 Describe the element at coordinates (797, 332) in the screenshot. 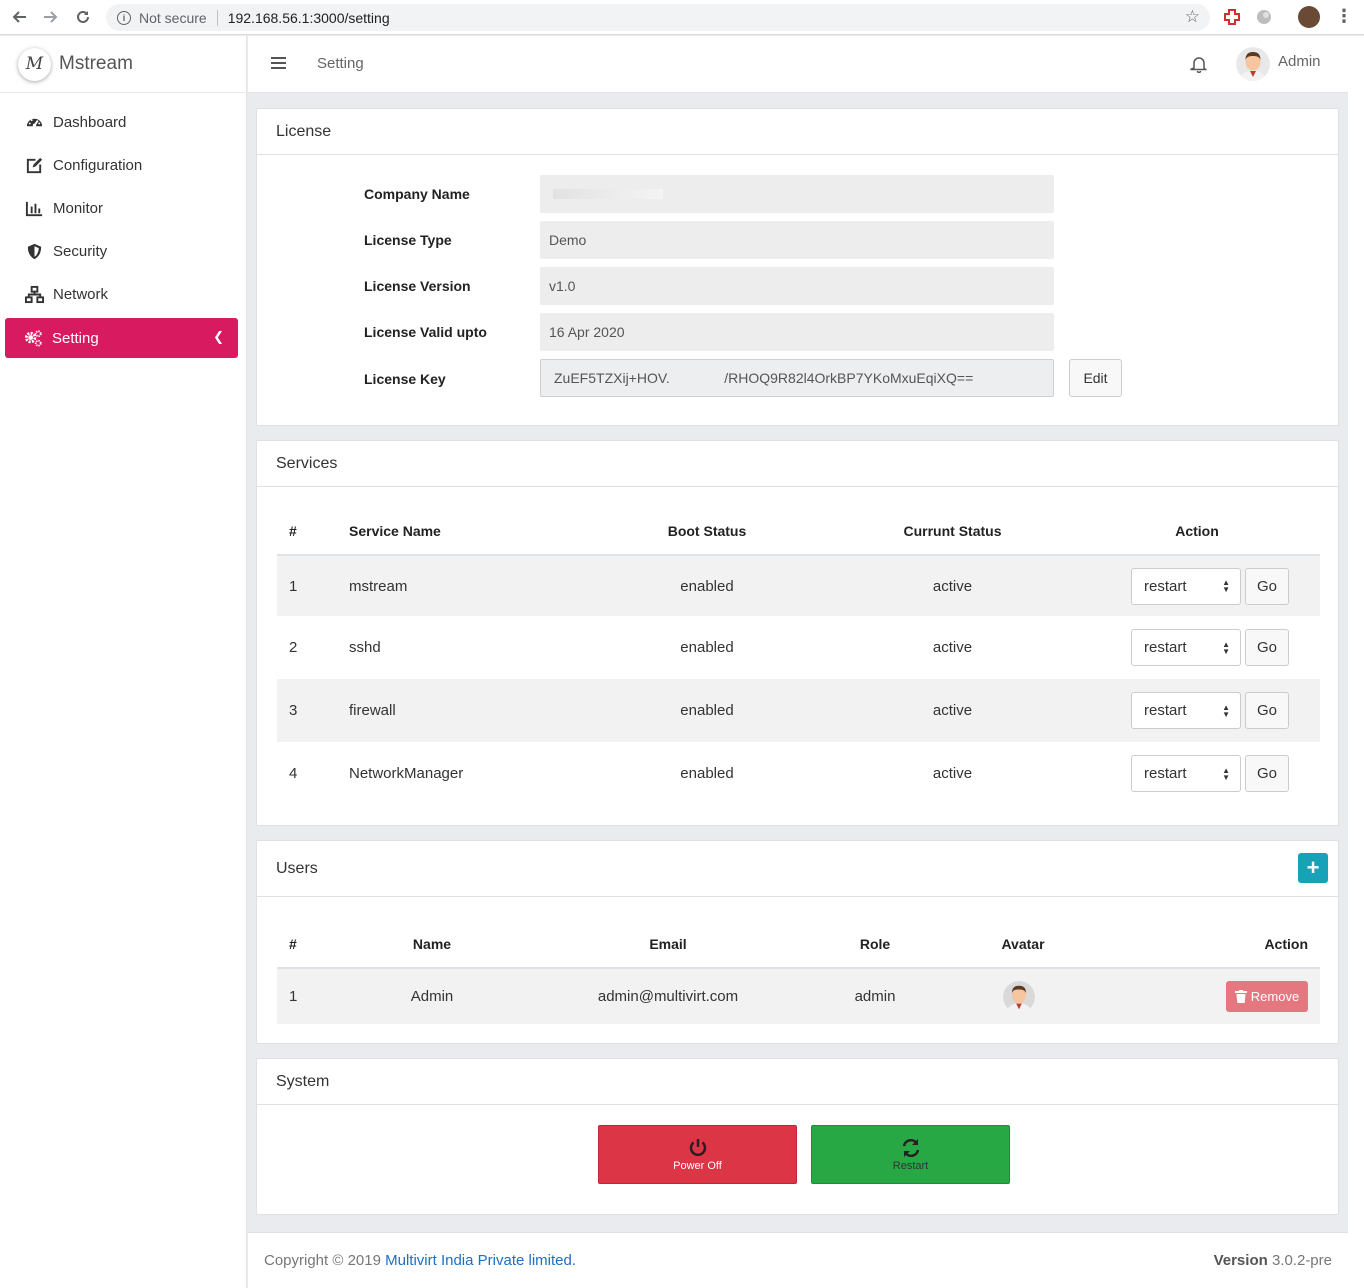

I see `license-valid-row: License Valid upto 16 Apr 2020` at that location.